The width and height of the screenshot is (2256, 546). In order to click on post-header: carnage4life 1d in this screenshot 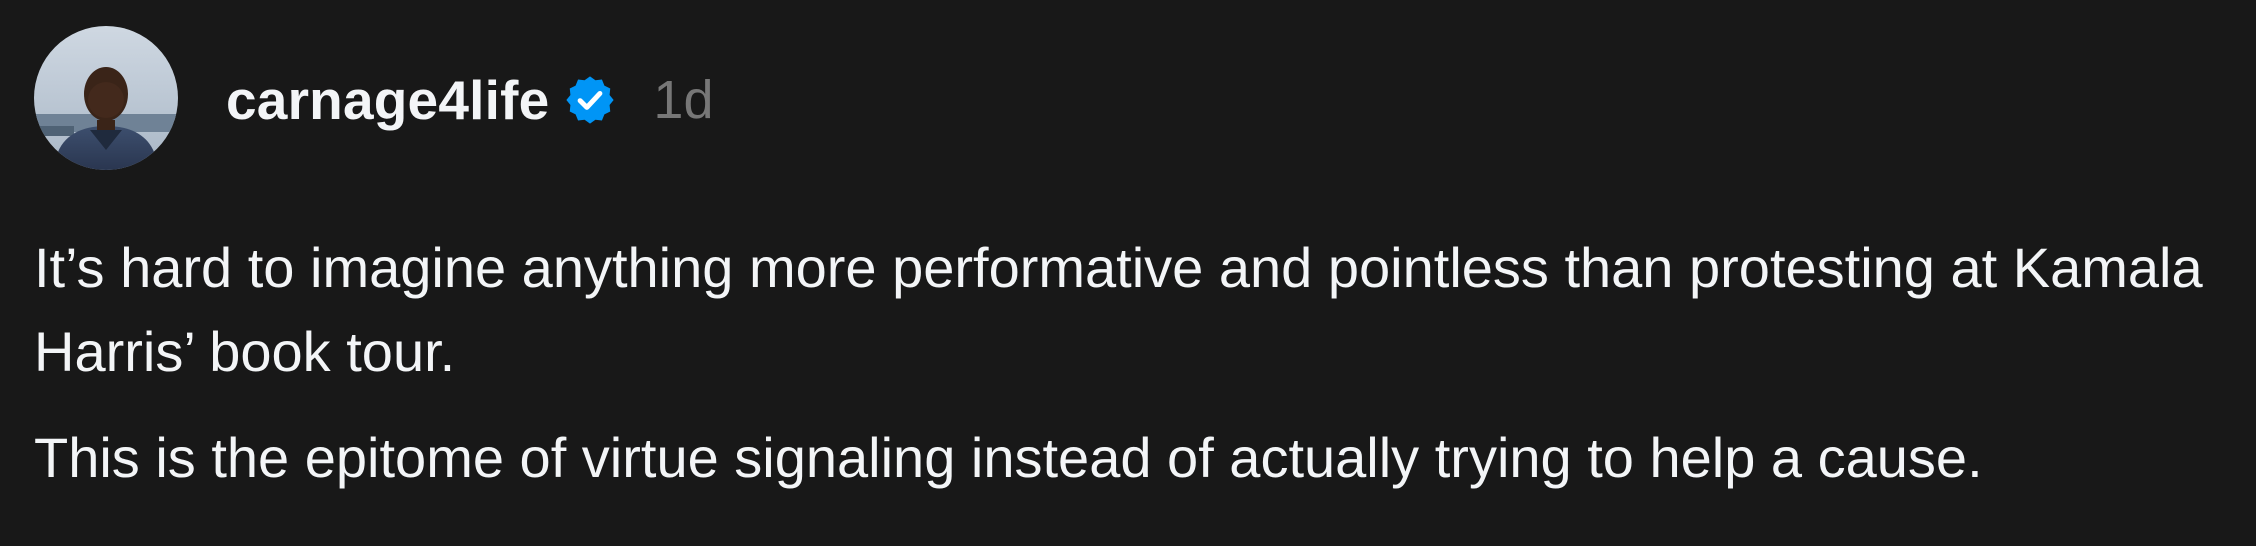, I will do `click(469, 100)`.